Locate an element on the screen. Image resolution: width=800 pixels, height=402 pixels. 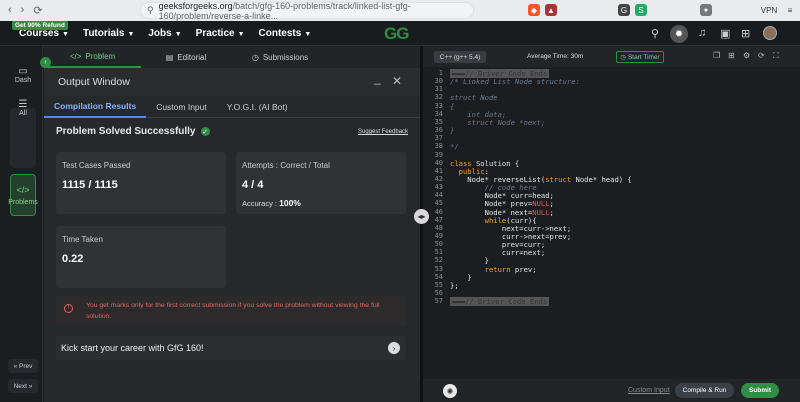
theme-toggle-icon: ✹ is located at coordinates (679, 34).